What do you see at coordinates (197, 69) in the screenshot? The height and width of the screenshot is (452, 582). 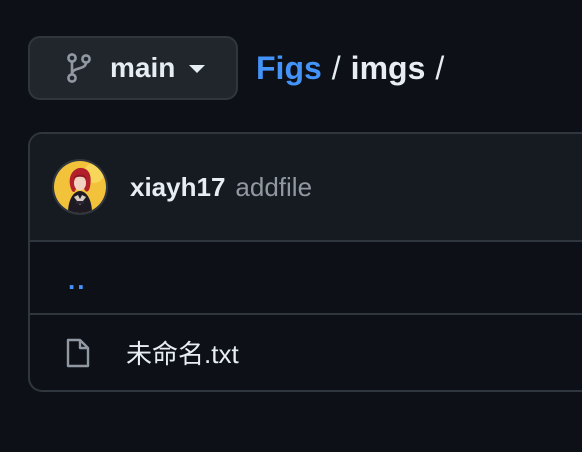 I see `chevron-down-icon` at bounding box center [197, 69].